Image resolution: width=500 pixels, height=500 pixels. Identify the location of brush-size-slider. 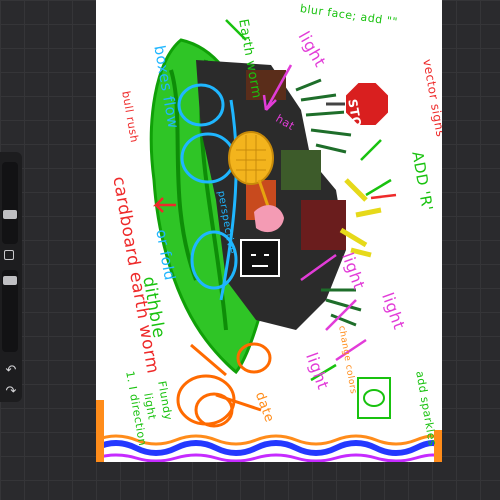
(10, 203).